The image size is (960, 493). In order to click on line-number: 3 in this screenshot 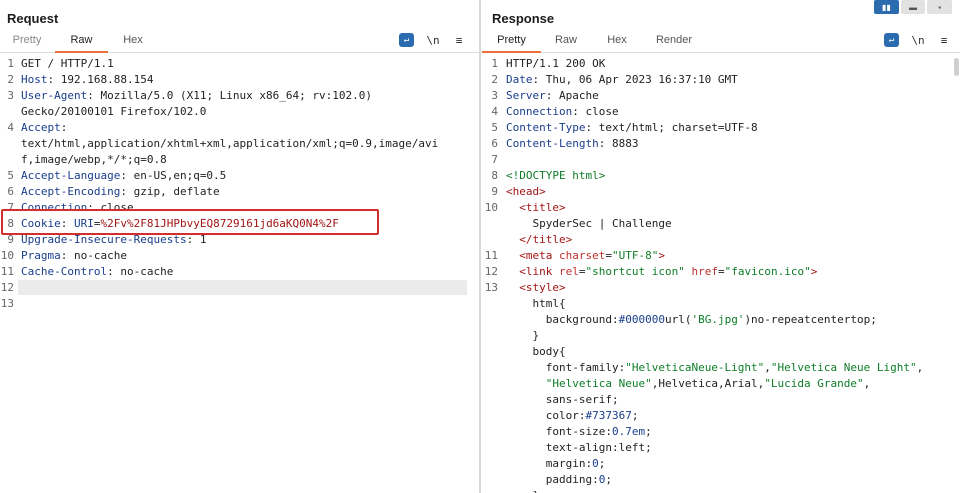, I will do `click(494, 95)`.